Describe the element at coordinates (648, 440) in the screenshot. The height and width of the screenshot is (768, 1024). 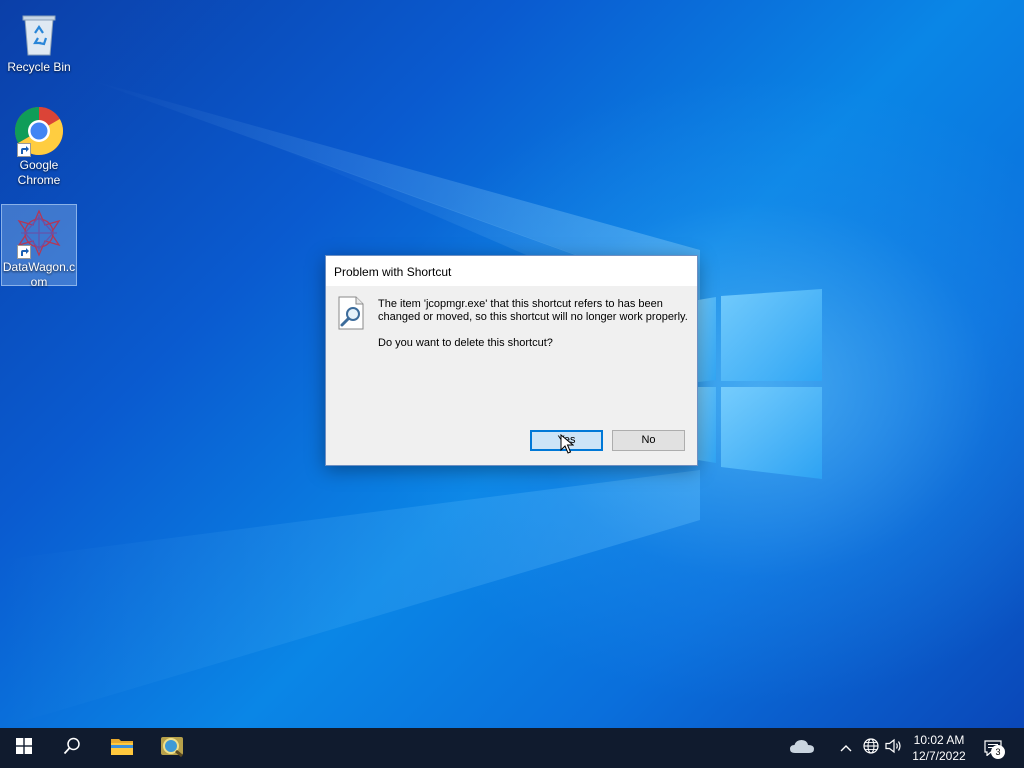
I see `no-button: No` at that location.